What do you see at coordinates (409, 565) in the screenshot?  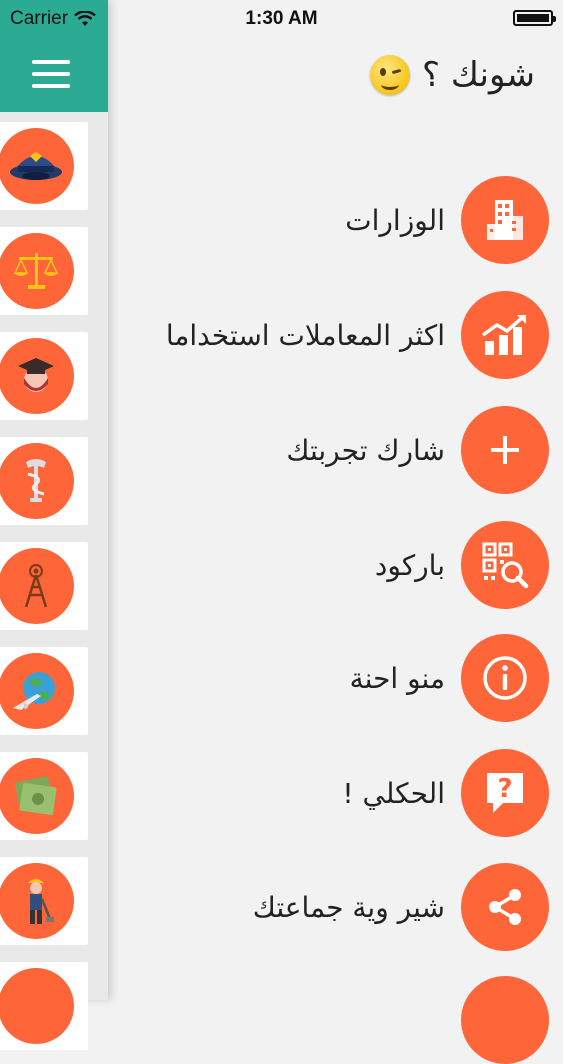 I see `menu-item-label: باركود` at bounding box center [409, 565].